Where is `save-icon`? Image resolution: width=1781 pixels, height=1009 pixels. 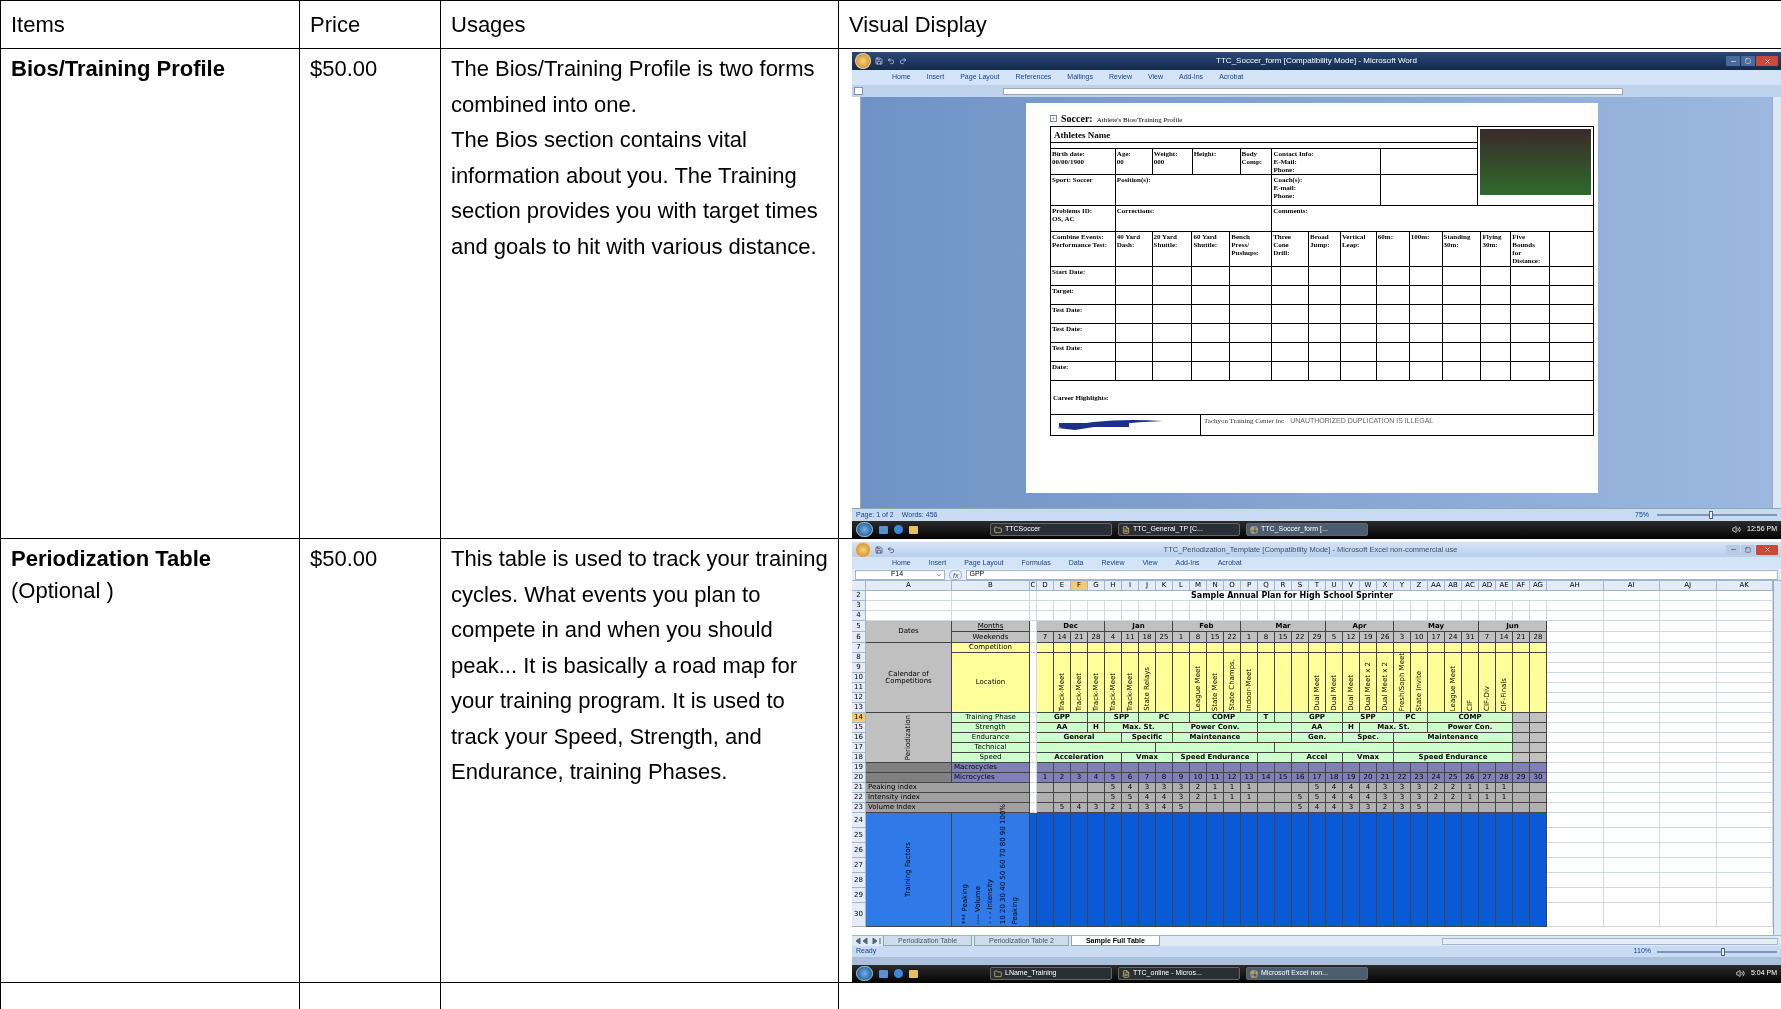 save-icon is located at coordinates (879, 549).